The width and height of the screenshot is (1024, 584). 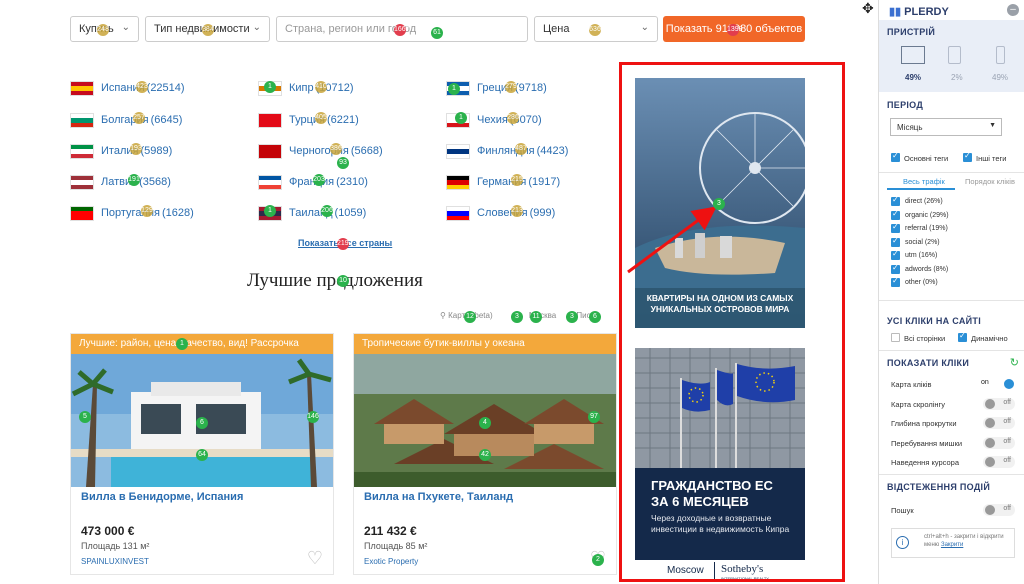 I want to click on heatmap-dot: 423, so click(x=142, y=87).